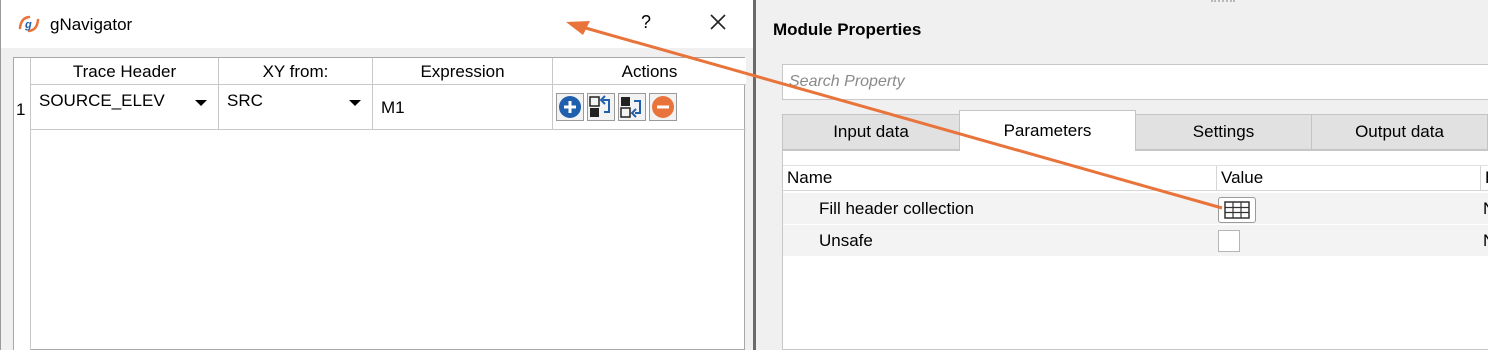 This screenshot has height=350, width=1488. I want to click on gnavigator-app-icon: g, so click(29, 24).